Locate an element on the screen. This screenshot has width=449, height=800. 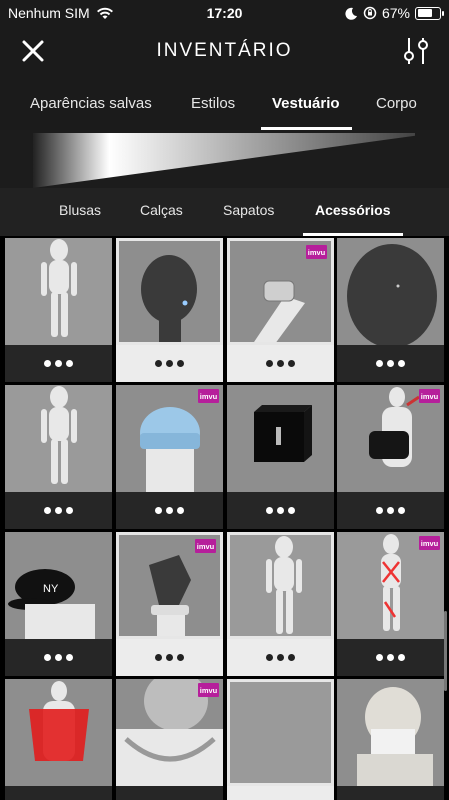
battery-icon is located at coordinates (429, 13).